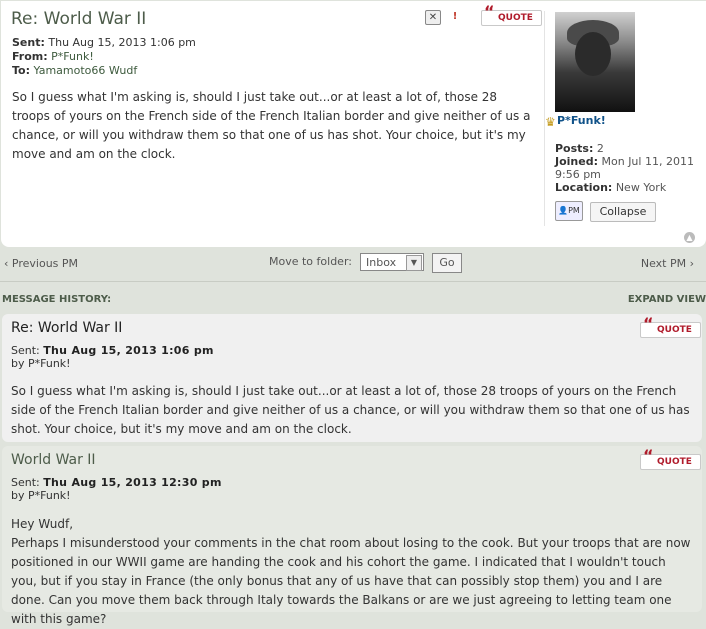 This screenshot has width=706, height=629. What do you see at coordinates (381, 262) in the screenshot?
I see `folder-selected-value: Inbox` at bounding box center [381, 262].